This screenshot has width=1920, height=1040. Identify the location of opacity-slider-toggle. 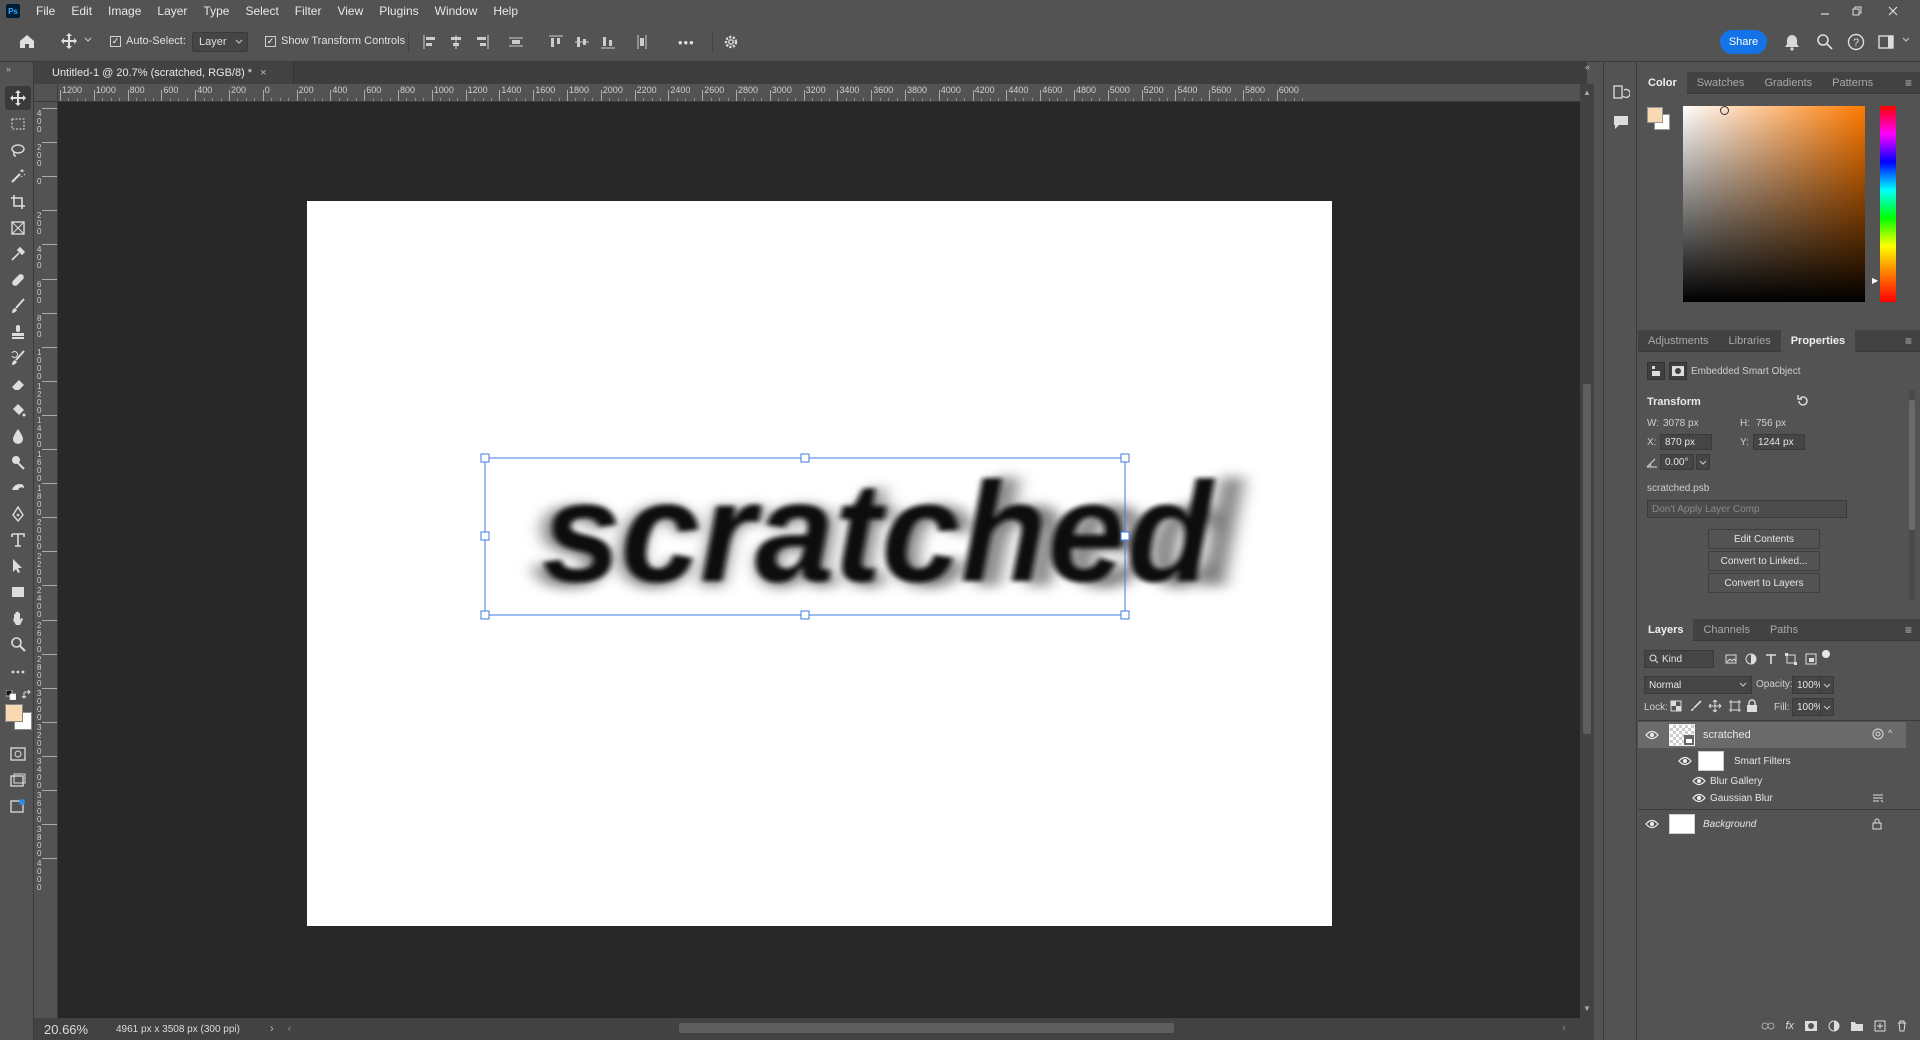
(1827, 685).